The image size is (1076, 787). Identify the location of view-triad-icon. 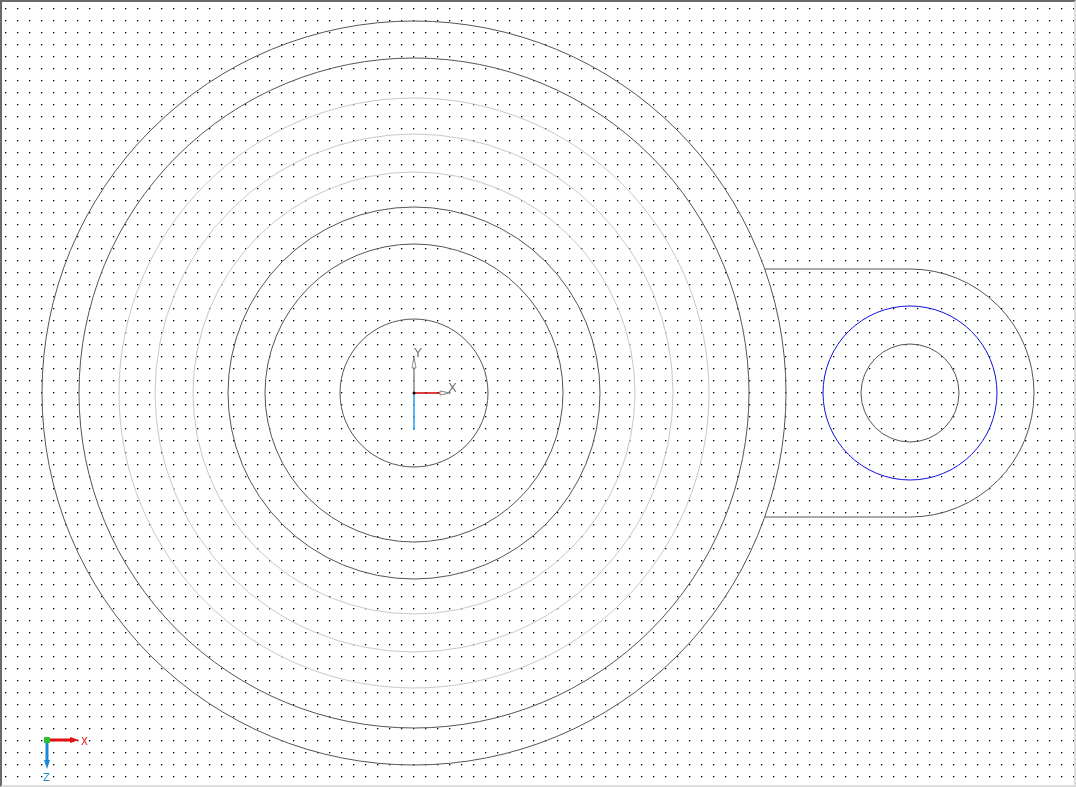
(61, 753).